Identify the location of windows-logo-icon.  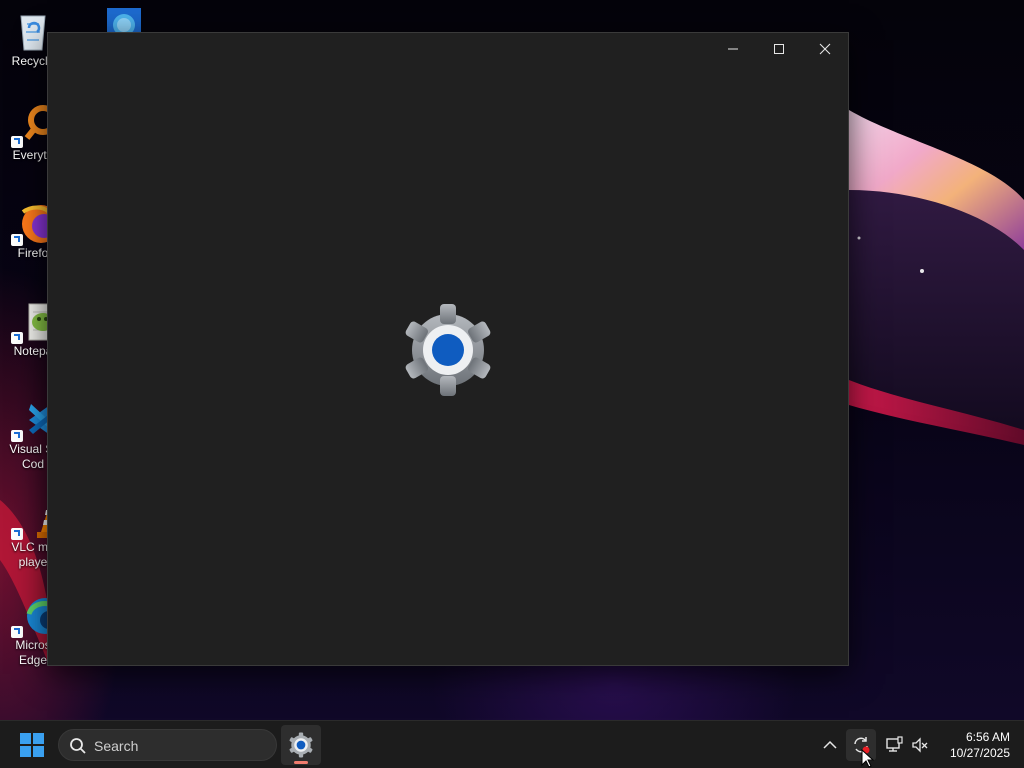
(32, 745).